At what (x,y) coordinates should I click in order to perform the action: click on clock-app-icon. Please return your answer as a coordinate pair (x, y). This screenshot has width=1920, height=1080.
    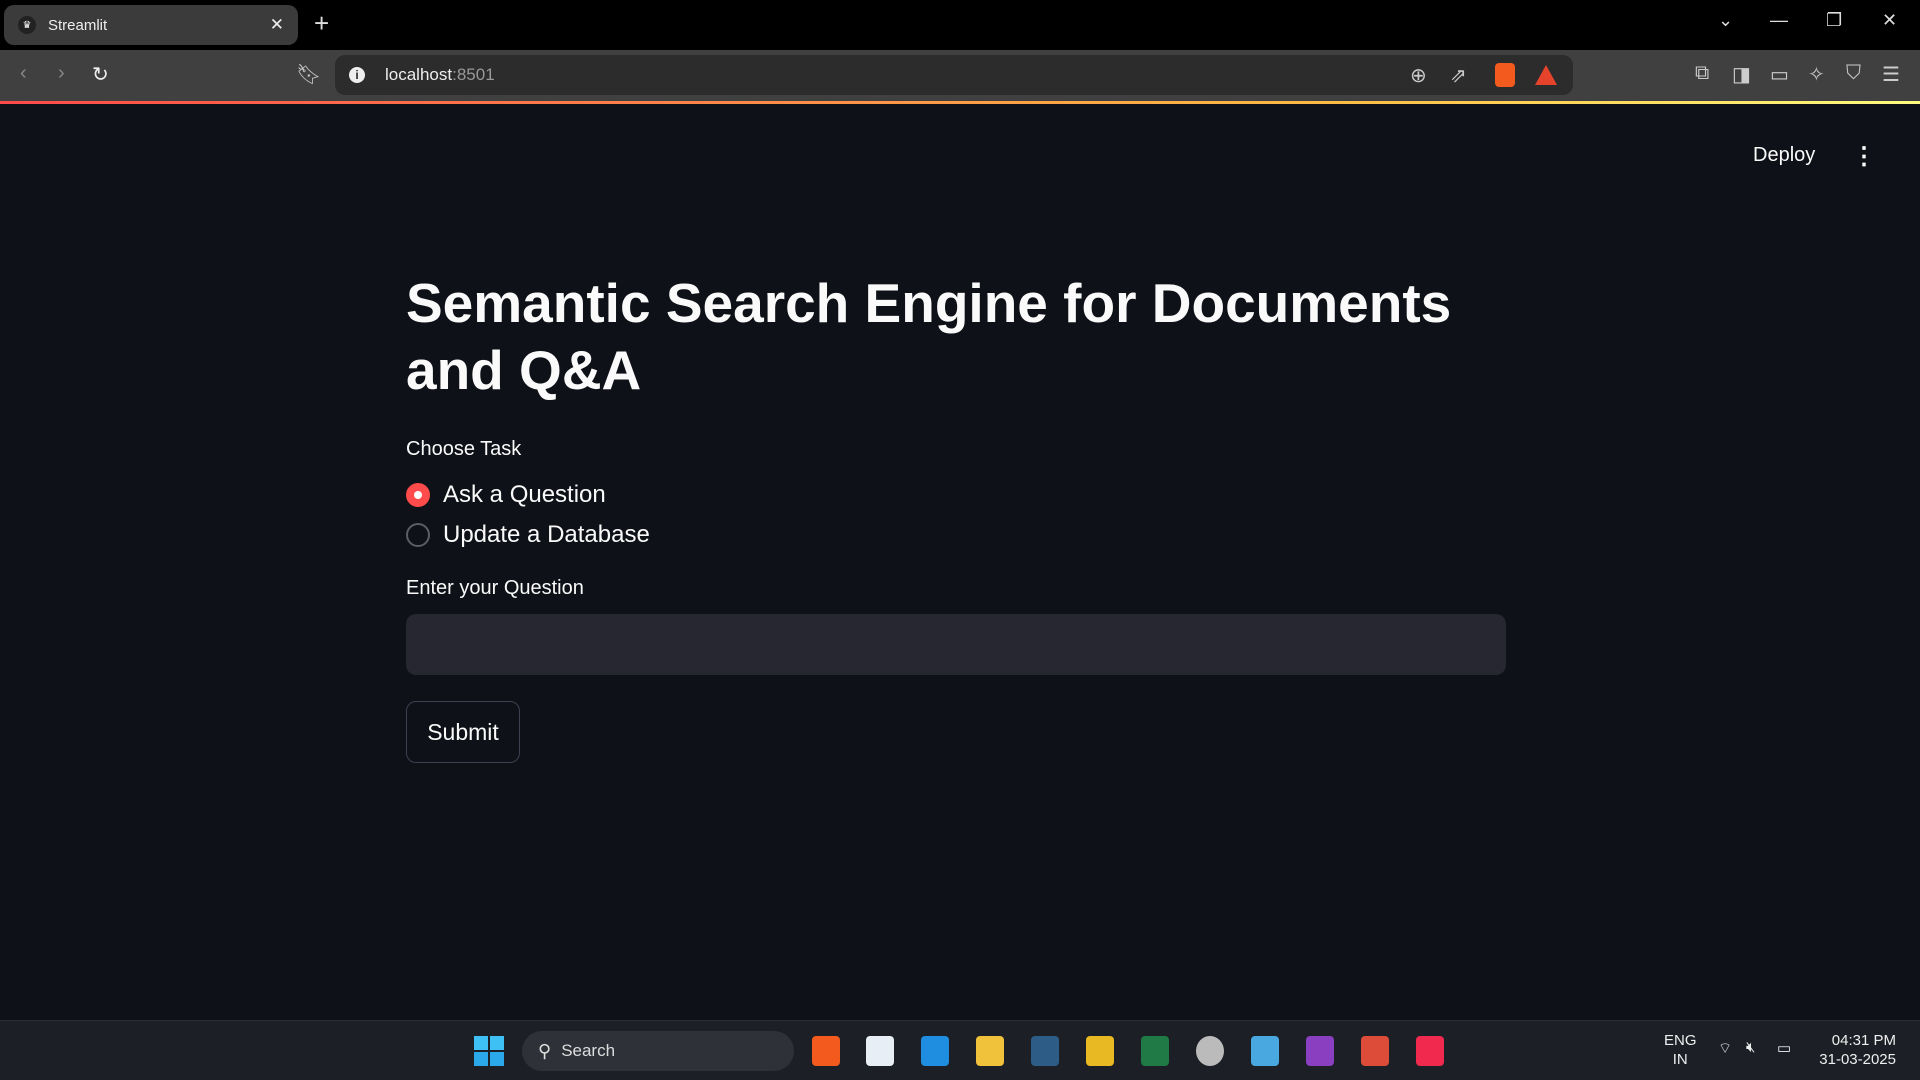
    Looking at the image, I should click on (1210, 1051).